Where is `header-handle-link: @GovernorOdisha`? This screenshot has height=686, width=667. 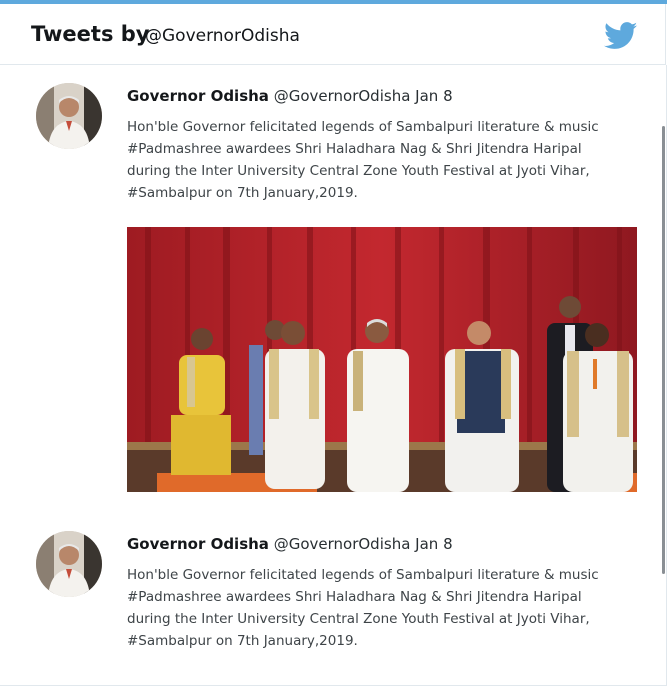
header-handle-link: @GovernorOdisha is located at coordinates (222, 36).